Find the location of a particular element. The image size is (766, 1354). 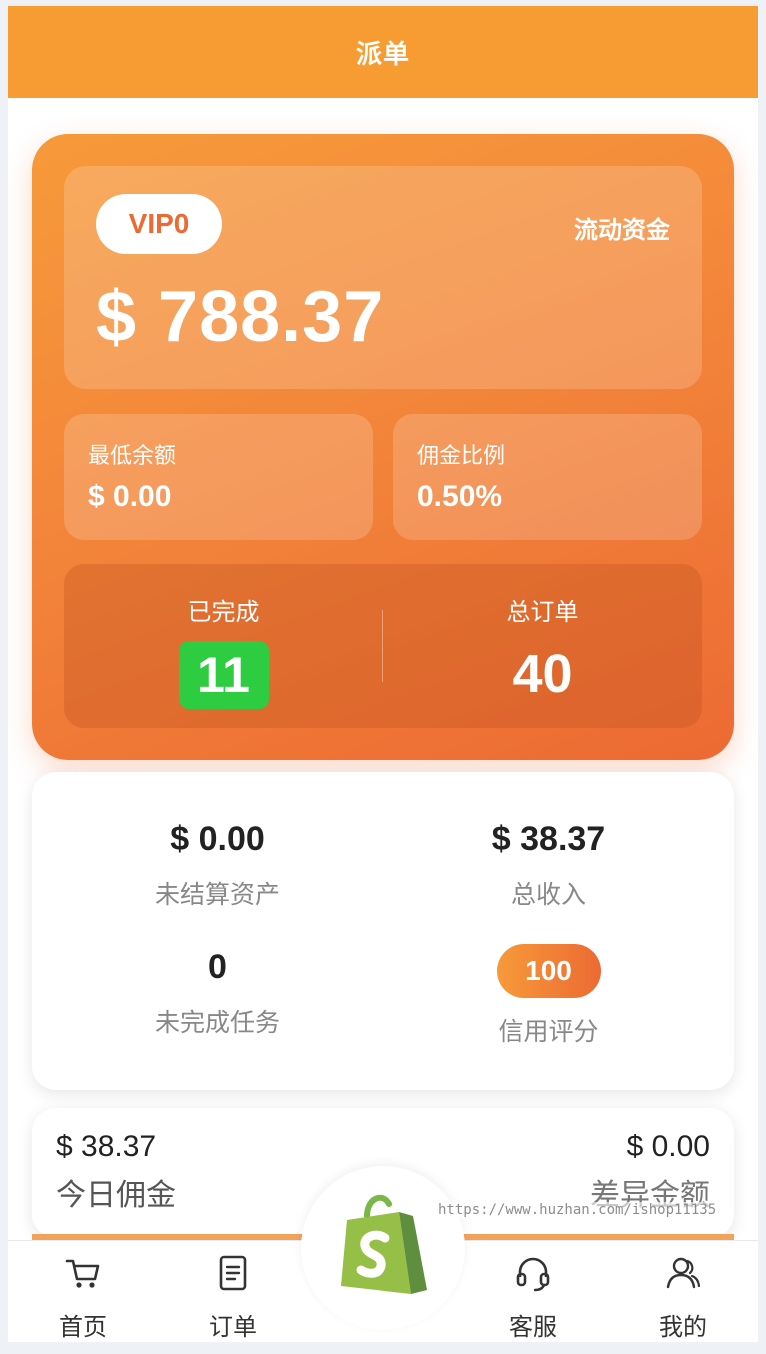

completed-stat: 已完成 11 is located at coordinates (223, 646).